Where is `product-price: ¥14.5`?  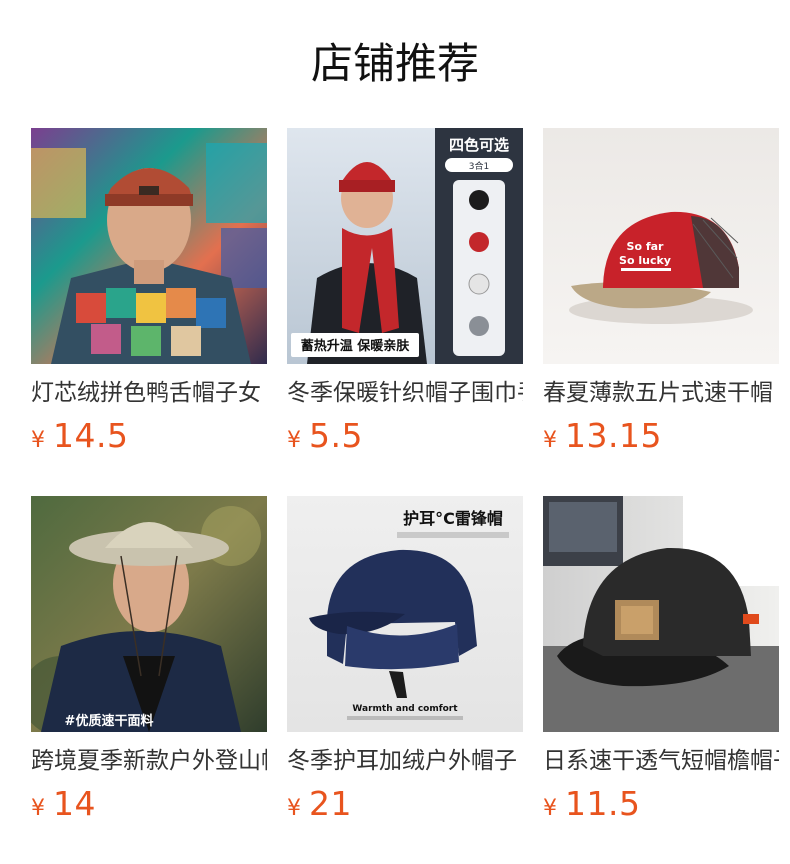 product-price: ¥14.5 is located at coordinates (79, 436).